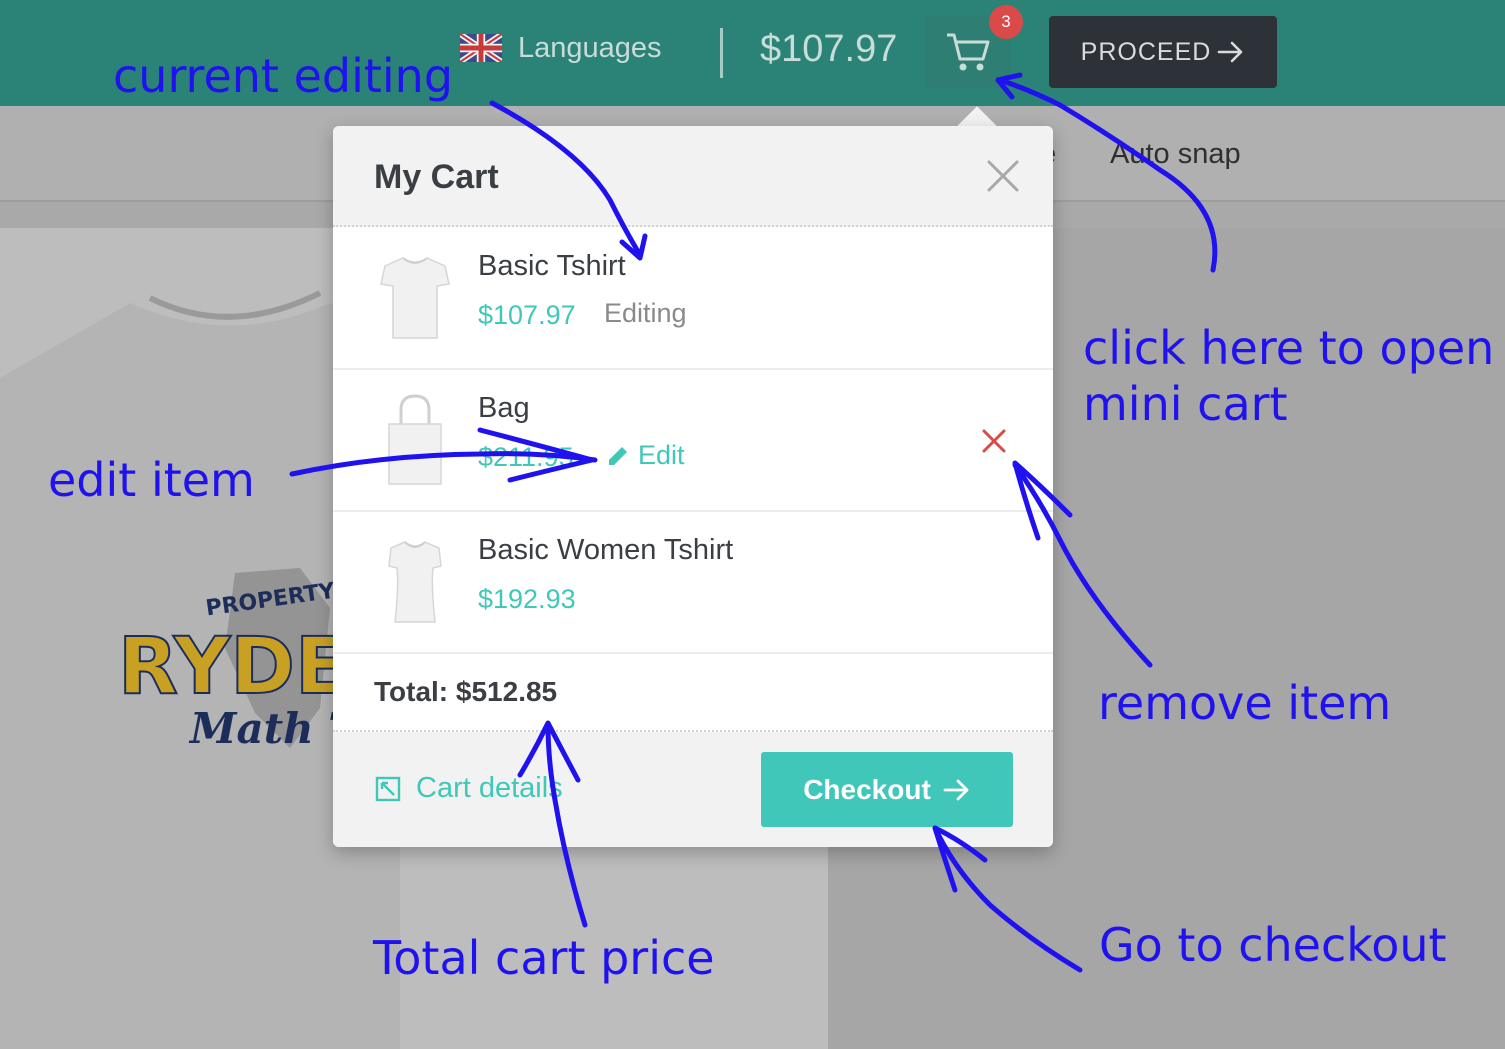  Describe the element at coordinates (693, 789) in the screenshot. I see `mini-cart-footer: Cart details Checkout` at that location.